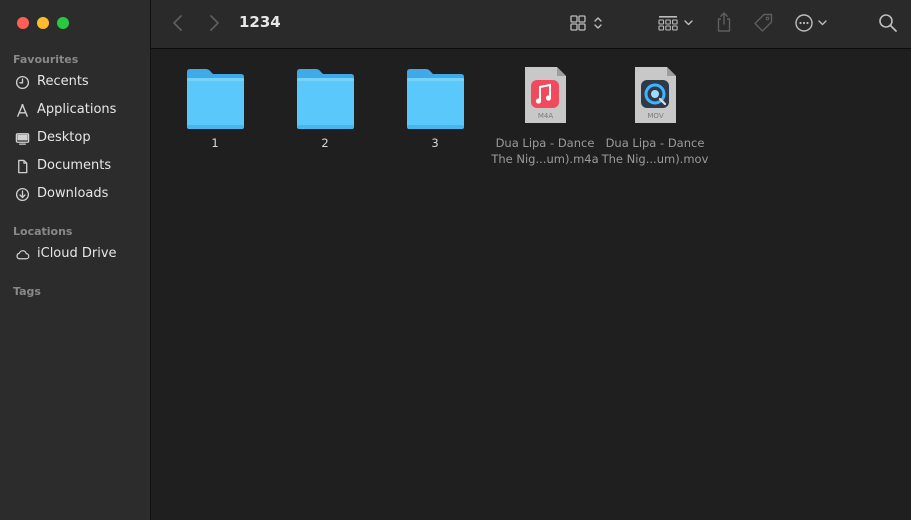 Image resolution: width=911 pixels, height=520 pixels. What do you see at coordinates (260, 22) in the screenshot?
I see `window-title: 1234` at bounding box center [260, 22].